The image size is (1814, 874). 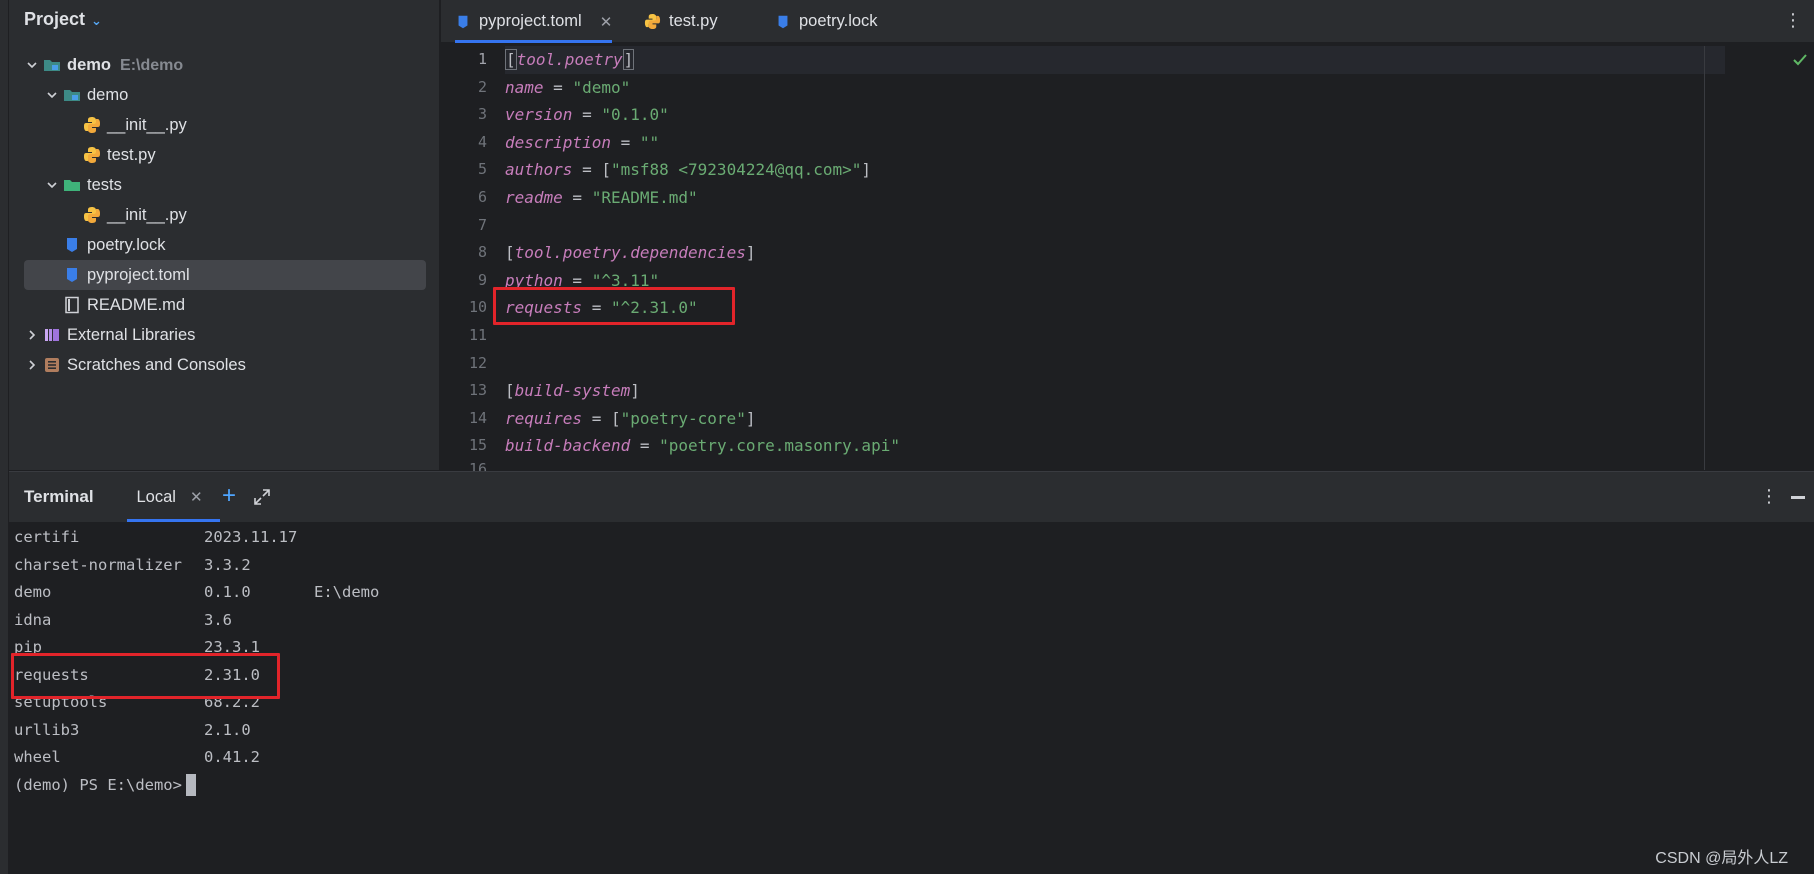 I want to click on code-line: description = "", so click(x=582, y=142).